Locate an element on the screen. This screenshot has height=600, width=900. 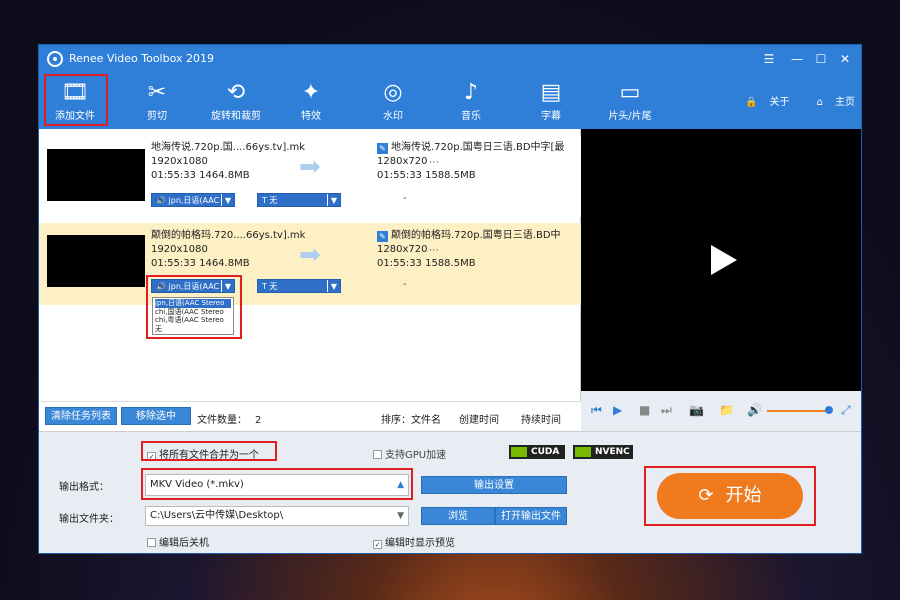
about-link: 🔒 关于 is located at coordinates (761, 102).